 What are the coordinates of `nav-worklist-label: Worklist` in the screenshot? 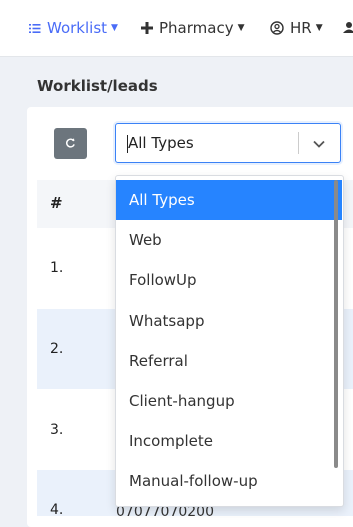 It's located at (77, 28).